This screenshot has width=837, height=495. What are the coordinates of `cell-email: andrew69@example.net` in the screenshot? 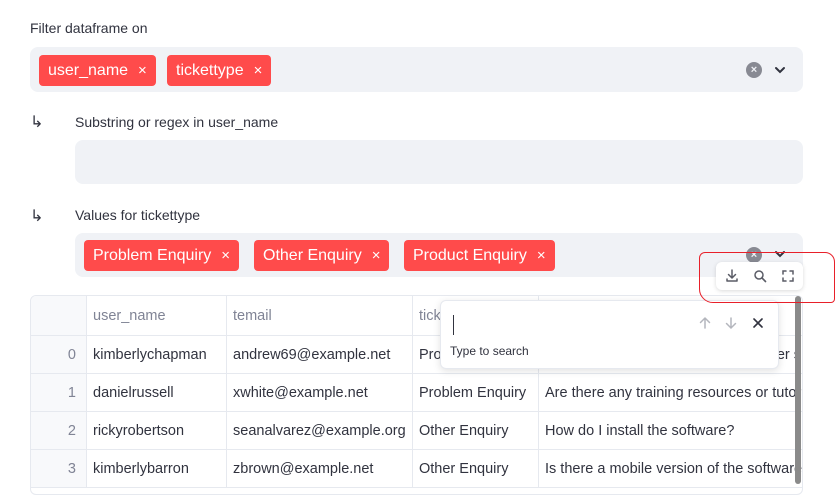 It's located at (320, 355).